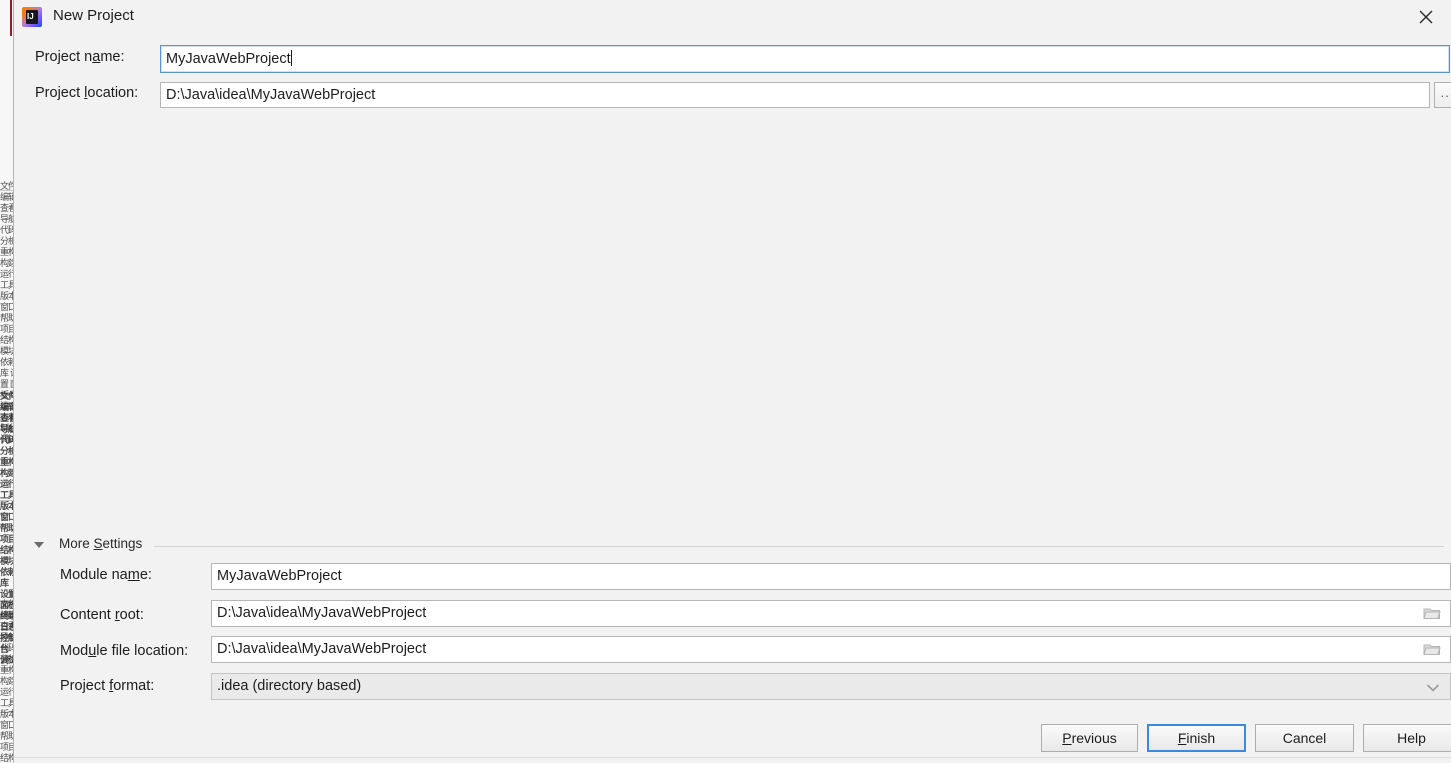 The height and width of the screenshot is (763, 1451). Describe the element at coordinates (60, 93) in the screenshot. I see `project-location-label-text: Project` at that location.